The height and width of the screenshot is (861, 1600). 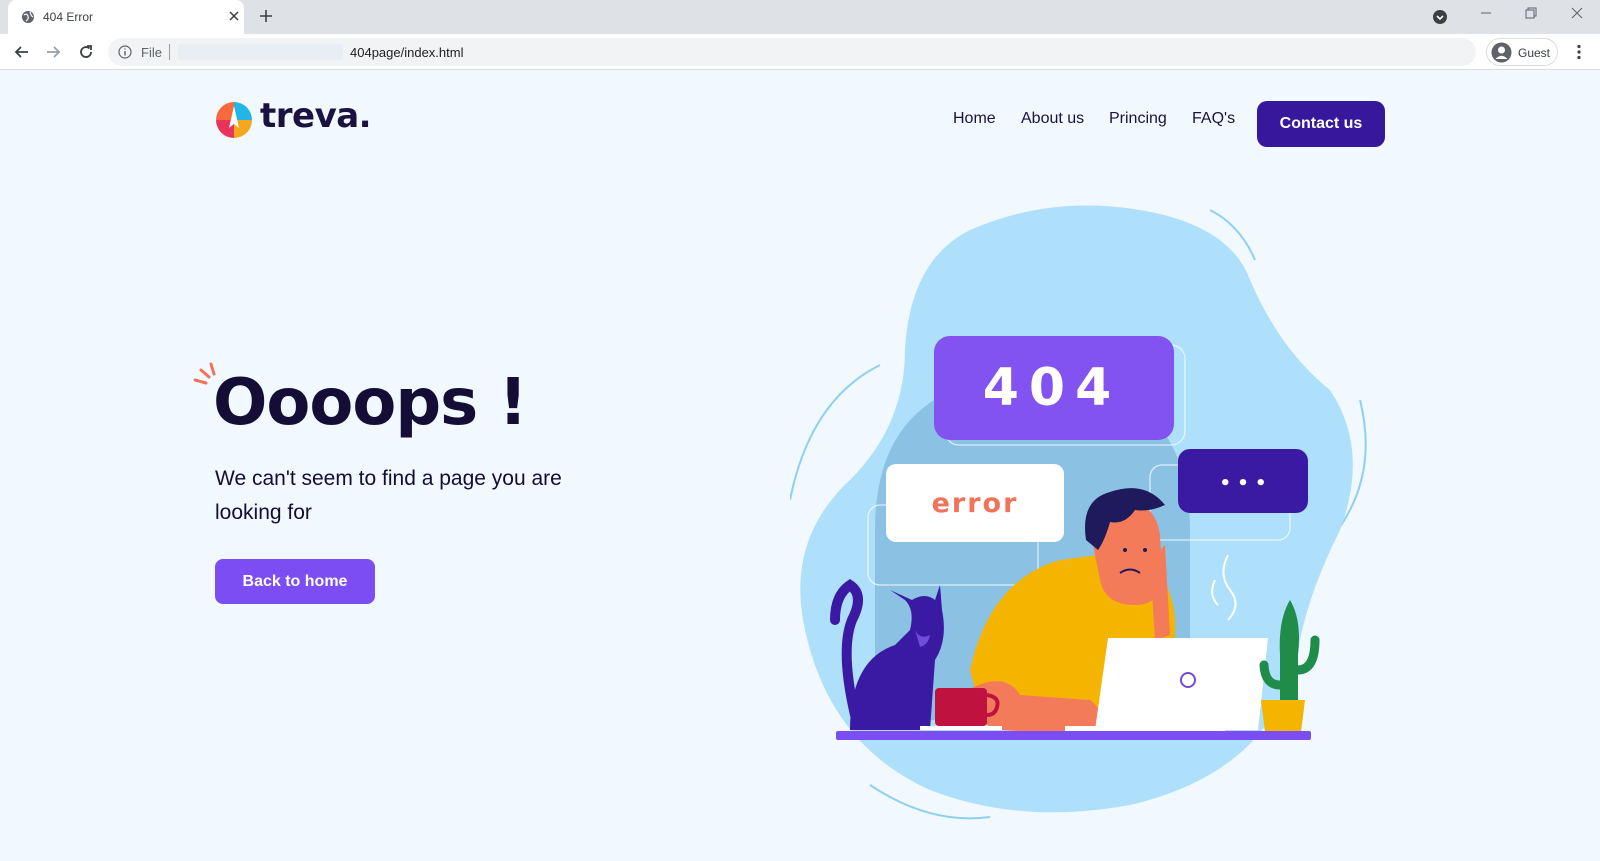 What do you see at coordinates (974, 119) in the screenshot?
I see `nav-link-home: Home` at bounding box center [974, 119].